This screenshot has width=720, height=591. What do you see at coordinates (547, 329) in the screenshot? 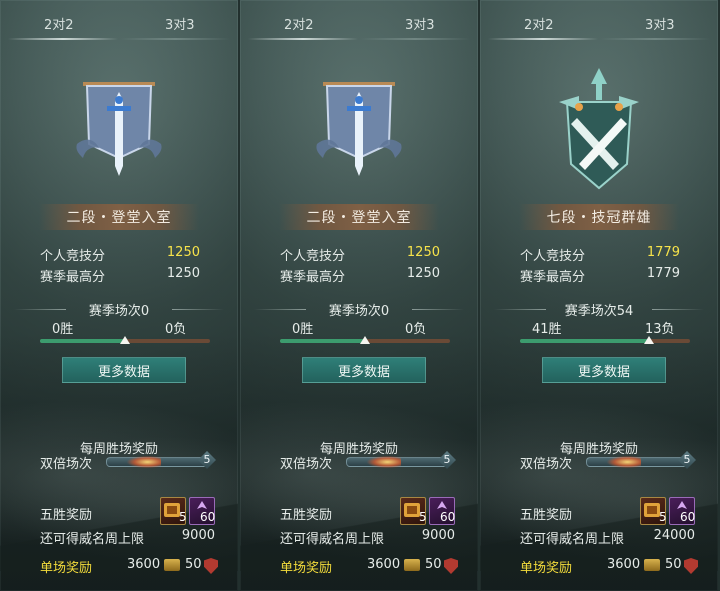
I see `wins-count: 41胜` at bounding box center [547, 329].